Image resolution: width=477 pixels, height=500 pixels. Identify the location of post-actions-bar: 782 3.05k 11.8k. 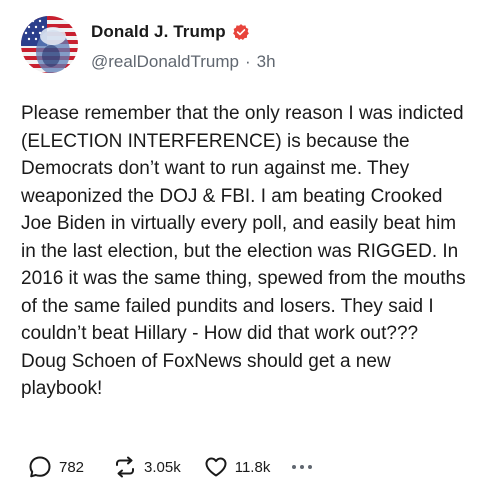
(171, 467).